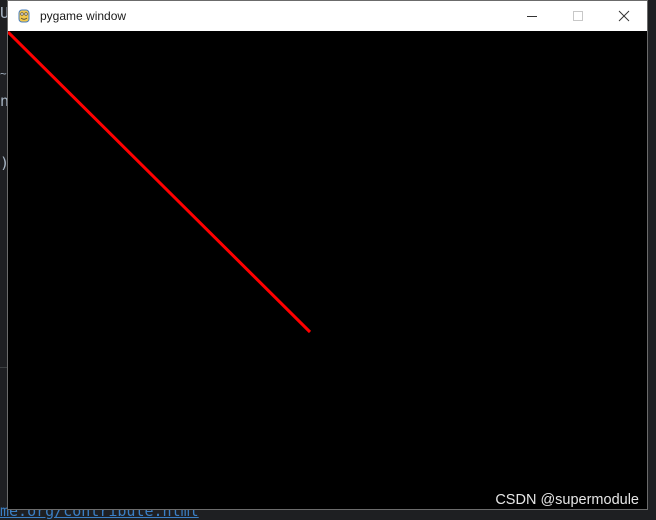  I want to click on maximize-button, so click(578, 16).